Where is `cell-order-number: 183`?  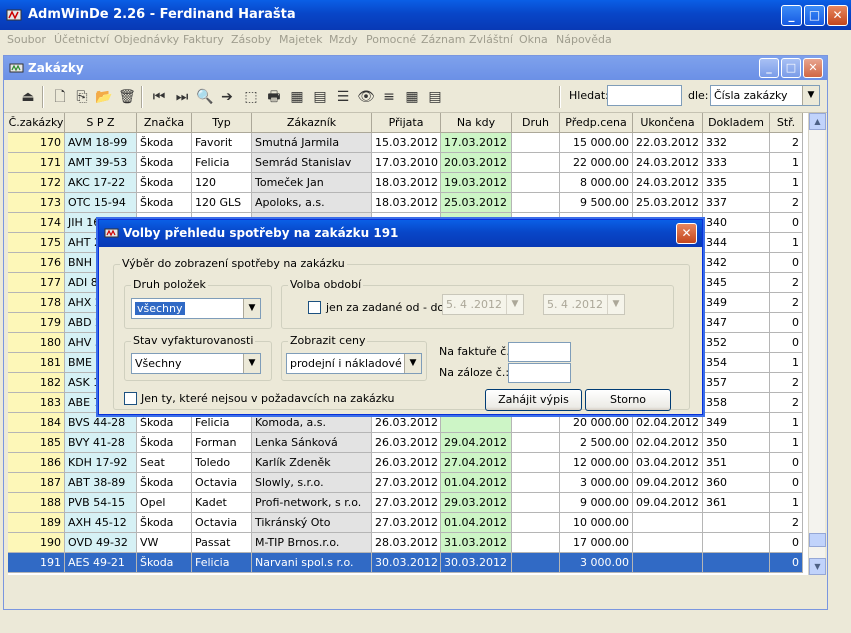
cell-order-number: 183 is located at coordinates (36, 403).